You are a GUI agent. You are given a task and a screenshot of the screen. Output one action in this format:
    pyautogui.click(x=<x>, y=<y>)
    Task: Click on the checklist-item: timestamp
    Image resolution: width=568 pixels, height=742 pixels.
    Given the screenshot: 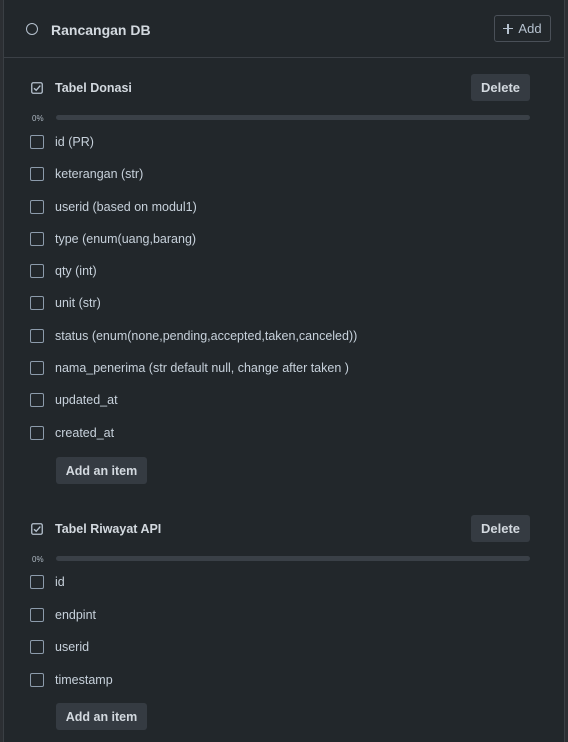 What is the action you would take?
    pyautogui.click(x=284, y=681)
    